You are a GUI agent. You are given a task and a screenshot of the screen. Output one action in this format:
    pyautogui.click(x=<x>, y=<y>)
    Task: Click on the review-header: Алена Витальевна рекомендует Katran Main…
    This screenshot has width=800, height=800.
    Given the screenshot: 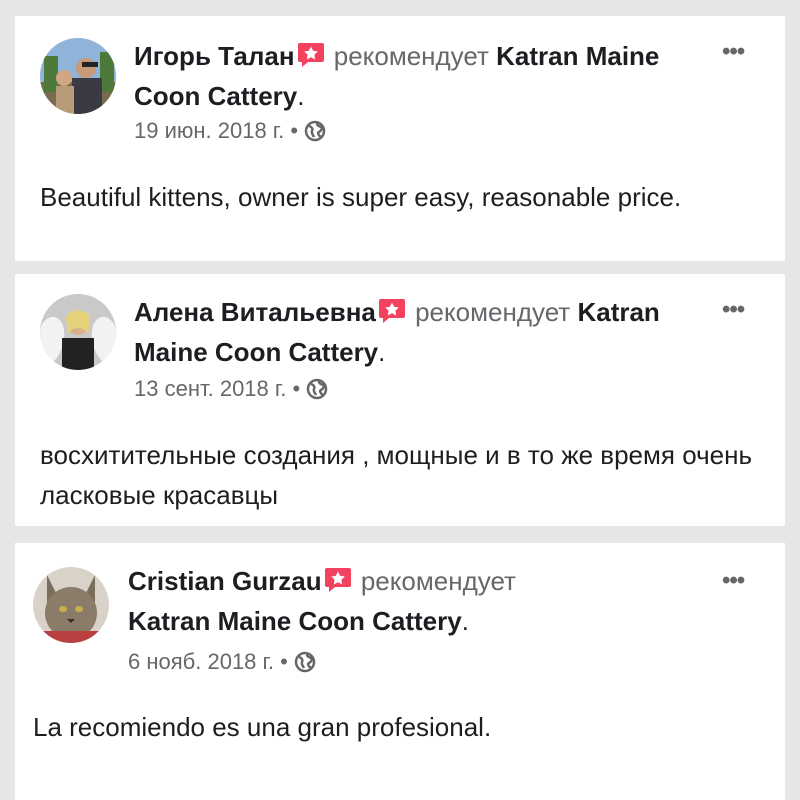 What is the action you would take?
    pyautogui.click(x=429, y=332)
    